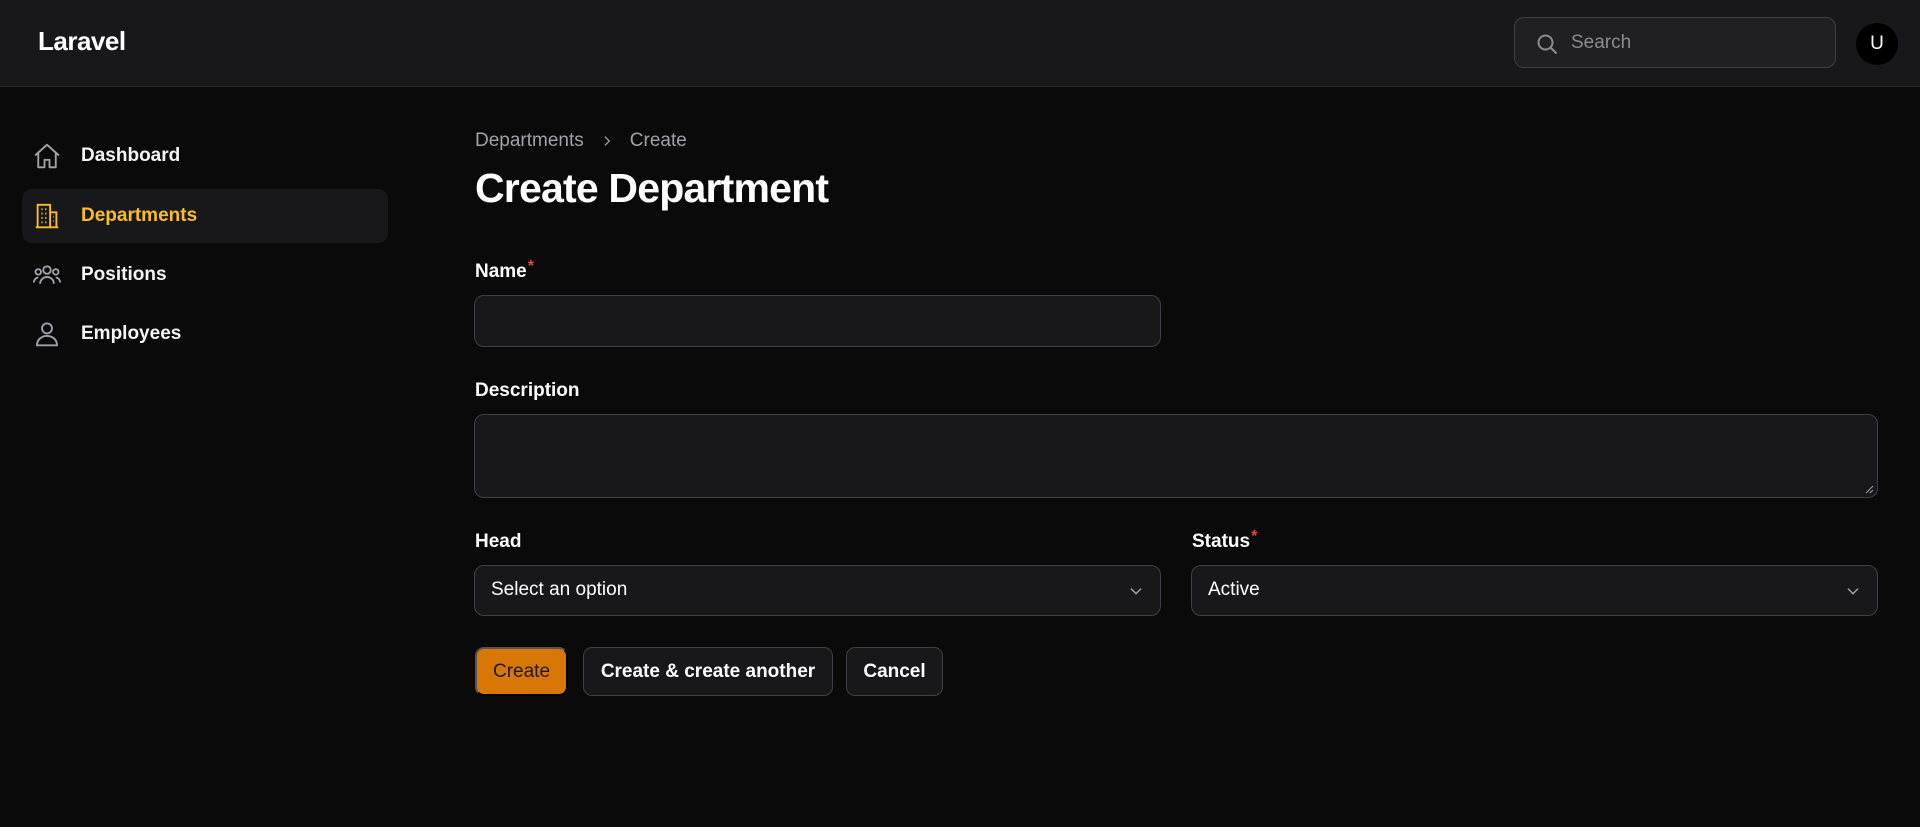 The image size is (1920, 827). Describe the element at coordinates (1869, 489) in the screenshot. I see `resize-handle-icon` at that location.